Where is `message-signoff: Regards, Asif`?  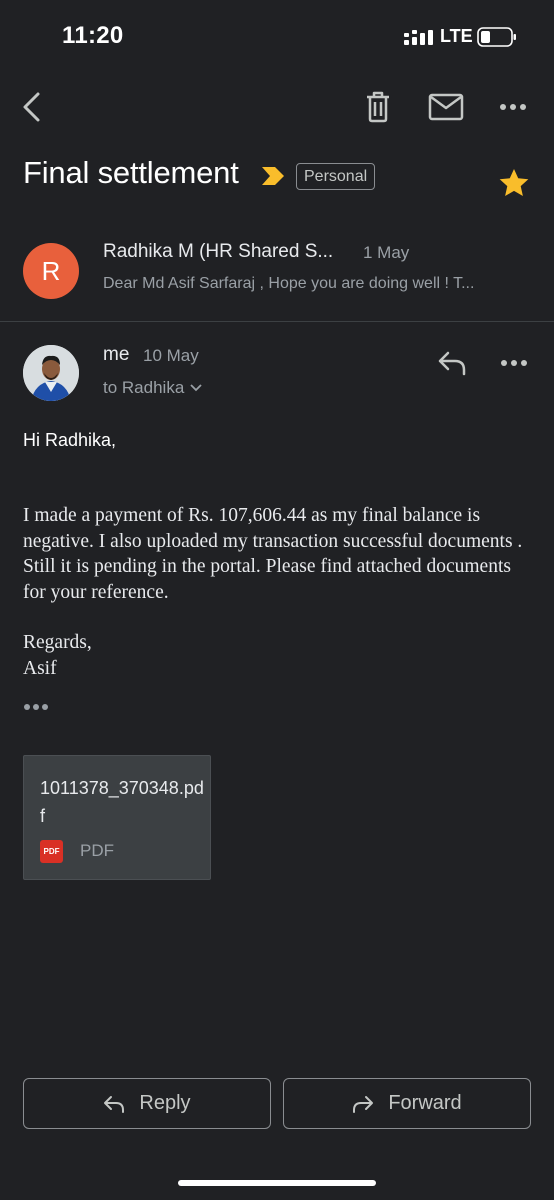
message-signoff: Regards, Asif is located at coordinates (57, 655).